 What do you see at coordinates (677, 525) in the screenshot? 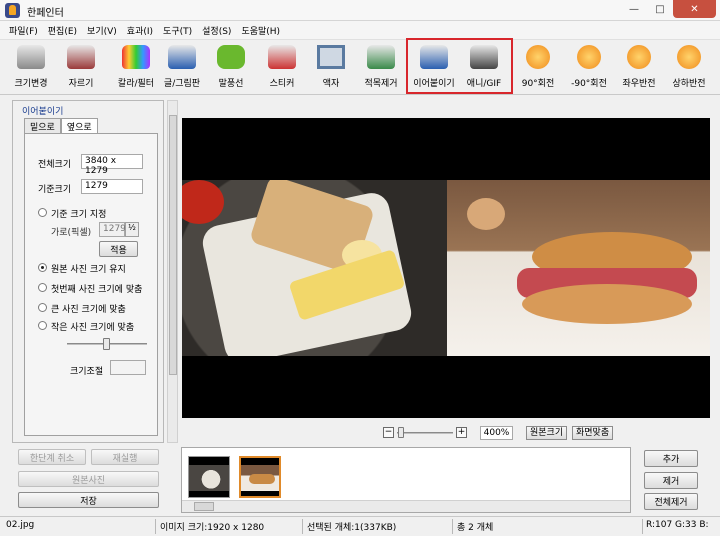
I see `status-rgb: R:107 G:33 B:` at bounding box center [677, 525].